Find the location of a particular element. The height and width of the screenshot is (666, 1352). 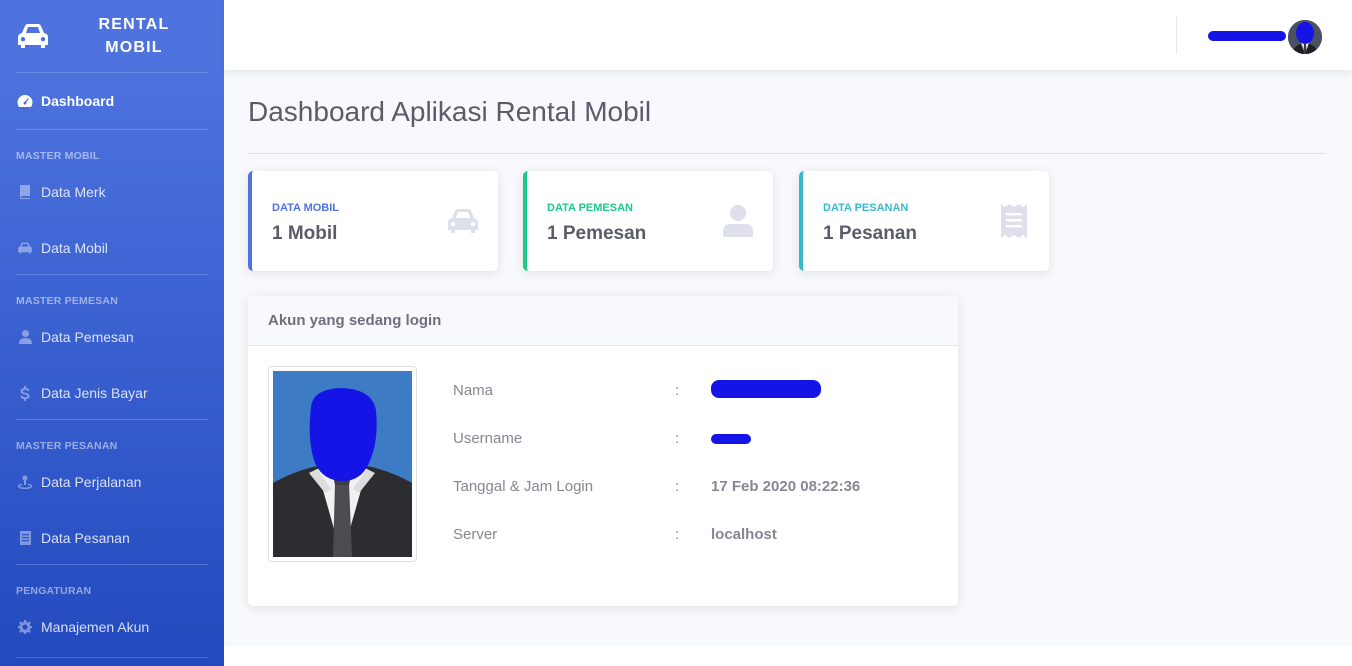

info-row-username: Username : is located at coordinates (693, 442).